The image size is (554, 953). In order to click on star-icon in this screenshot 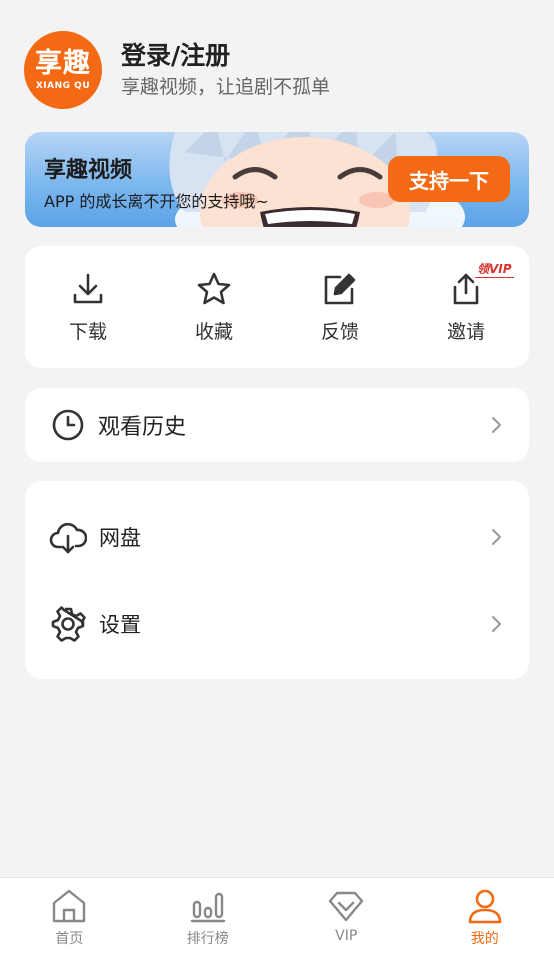, I will do `click(214, 288)`.